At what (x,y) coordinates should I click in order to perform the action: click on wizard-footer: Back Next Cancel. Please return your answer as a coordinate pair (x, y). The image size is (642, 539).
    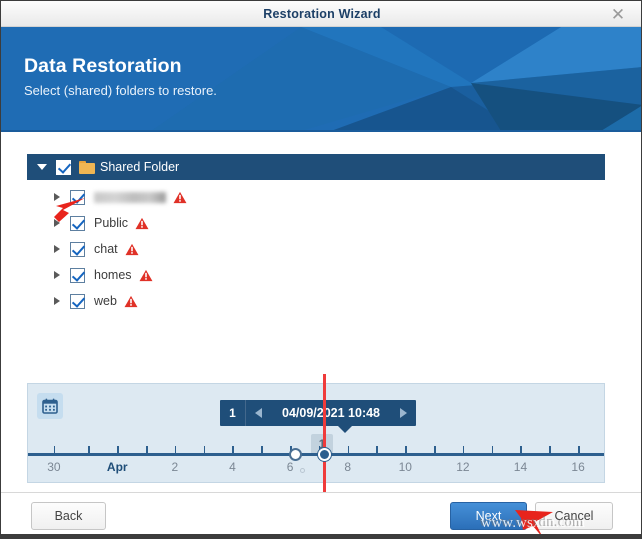
    Looking at the image, I should click on (321, 515).